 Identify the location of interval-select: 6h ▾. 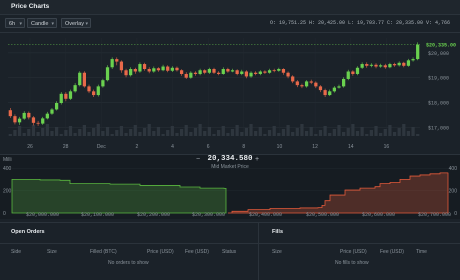
(15, 23).